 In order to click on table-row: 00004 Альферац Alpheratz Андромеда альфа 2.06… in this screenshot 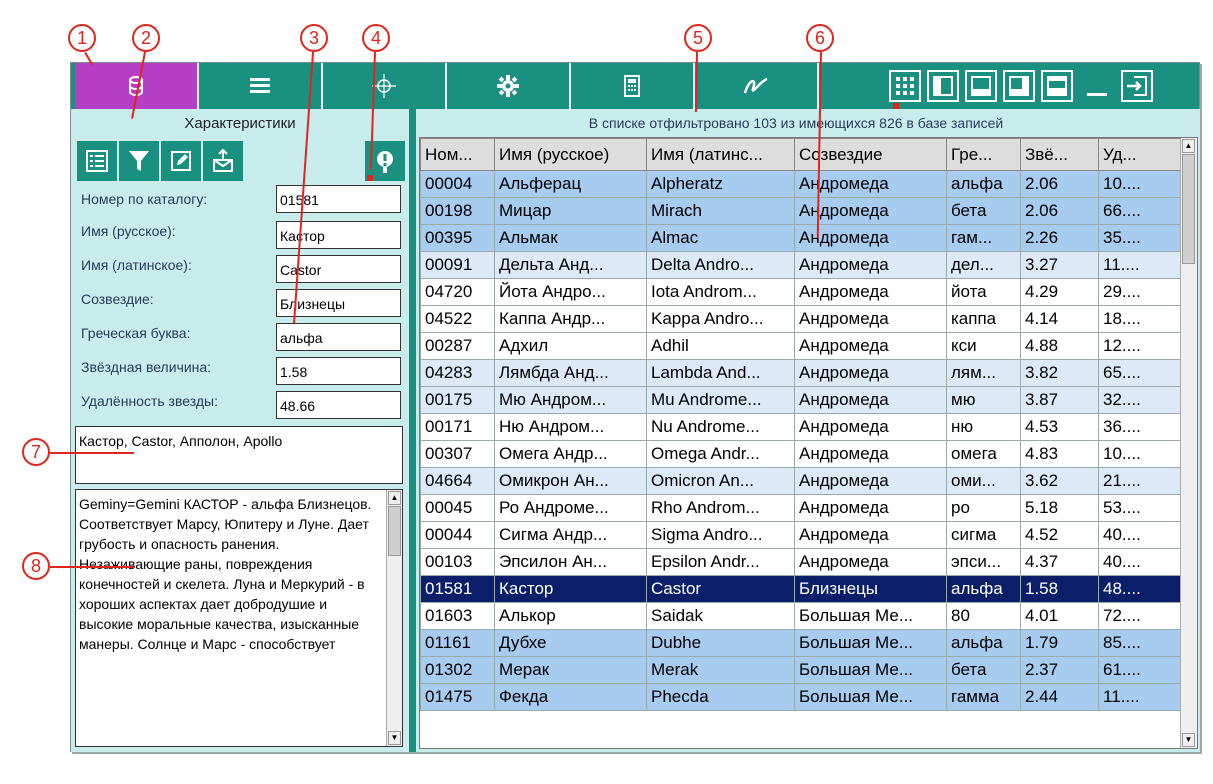, I will do `click(800, 184)`.